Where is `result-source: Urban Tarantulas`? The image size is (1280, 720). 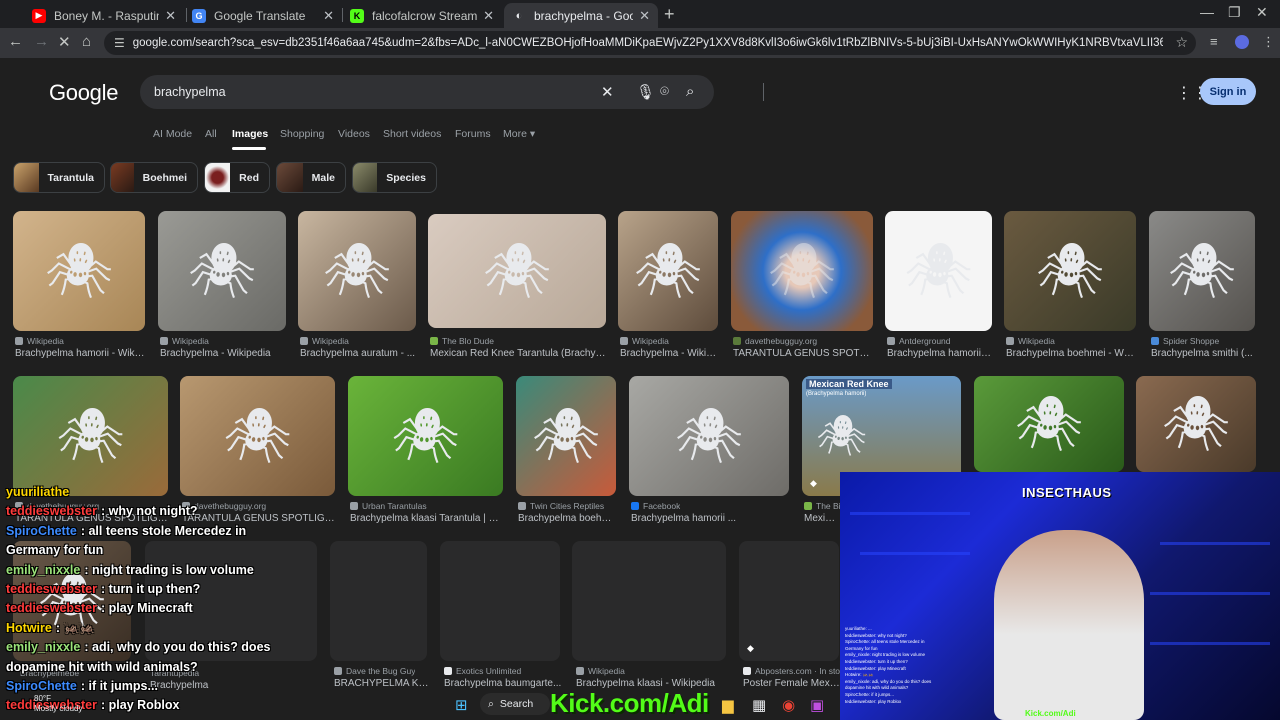 result-source: Urban Tarantulas is located at coordinates (388, 506).